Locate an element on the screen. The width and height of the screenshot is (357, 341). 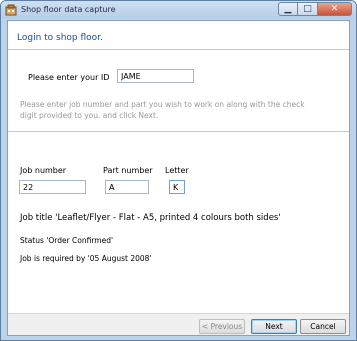
close-button: ✕ is located at coordinates (335, 9).